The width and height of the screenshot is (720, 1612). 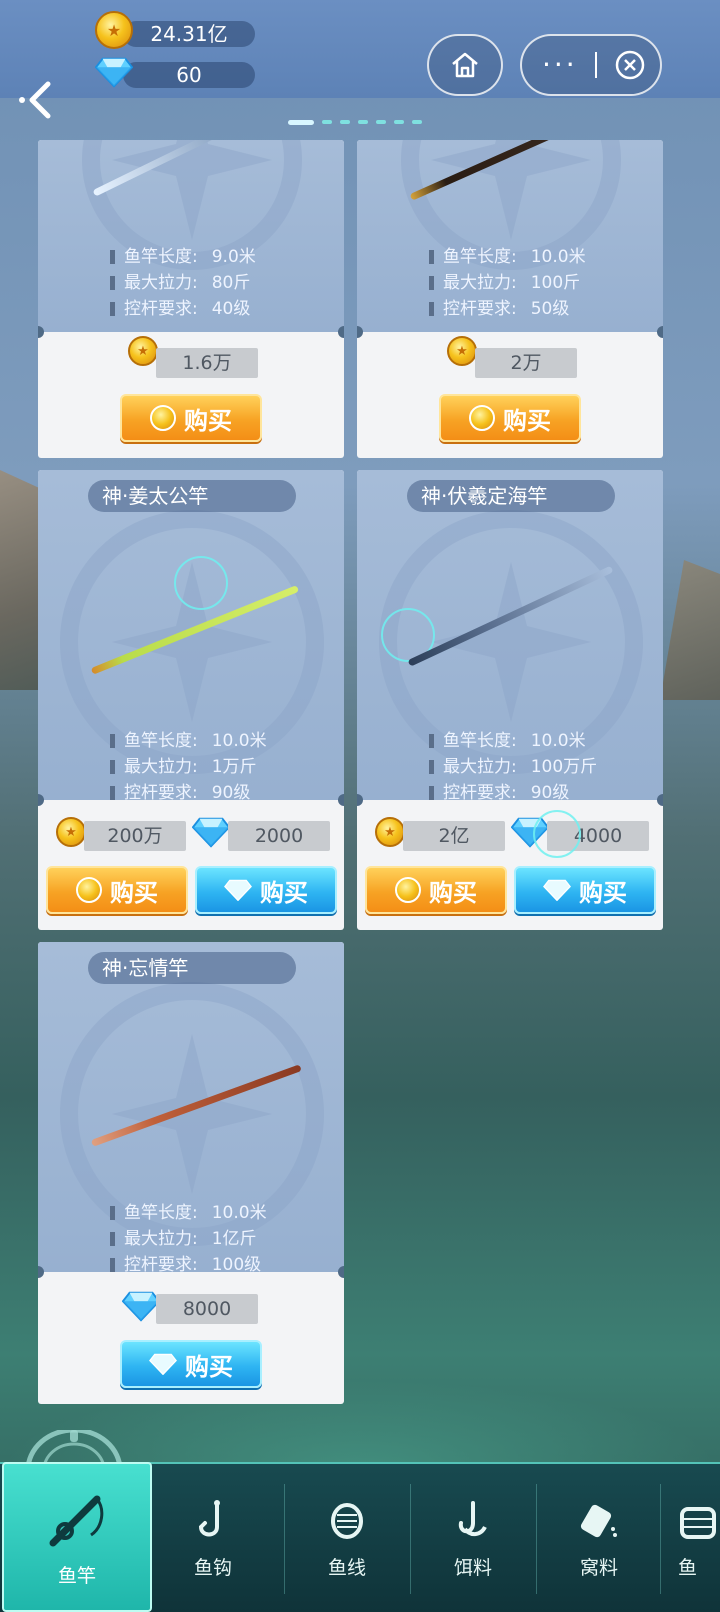 I want to click on gold-price: 1.6万, so click(x=207, y=363).